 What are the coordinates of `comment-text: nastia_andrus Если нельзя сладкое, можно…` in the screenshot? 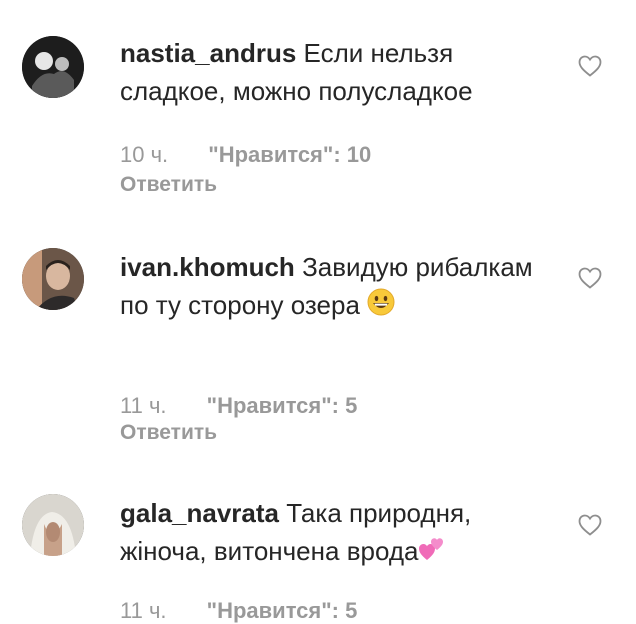 It's located at (340, 72).